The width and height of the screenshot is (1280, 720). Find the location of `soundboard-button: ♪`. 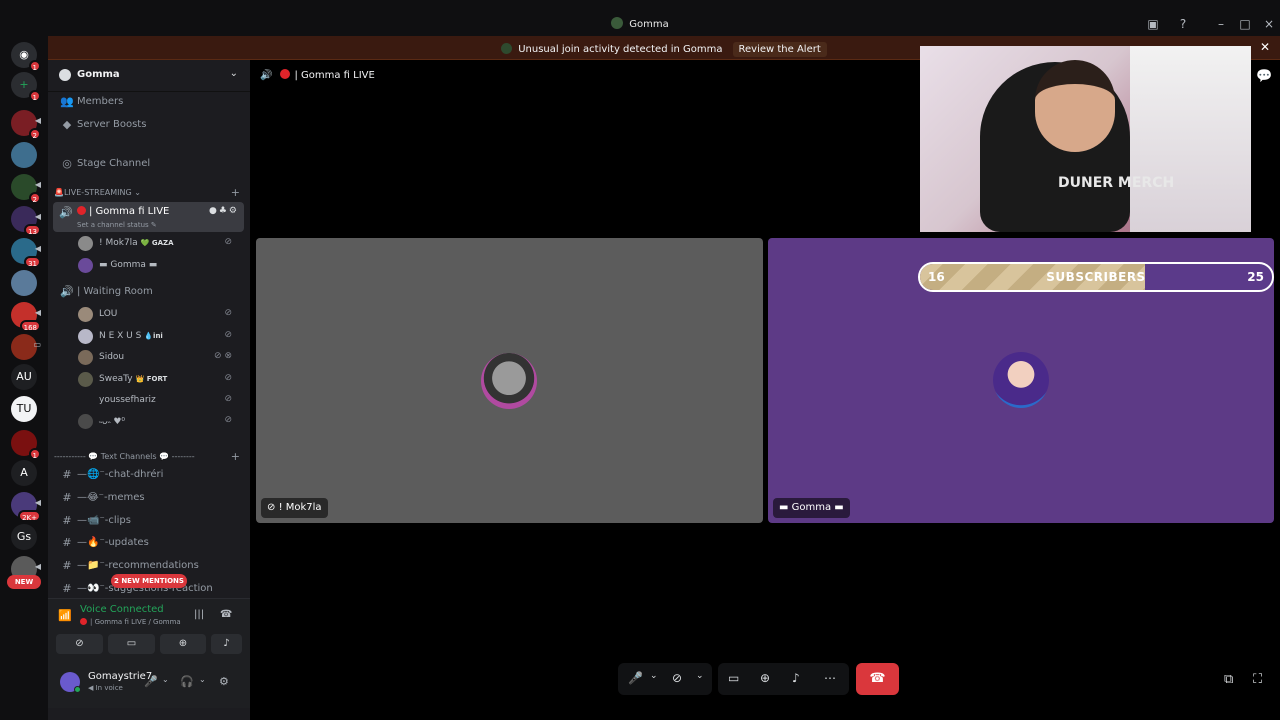

soundboard-button: ♪ is located at coordinates (226, 644).